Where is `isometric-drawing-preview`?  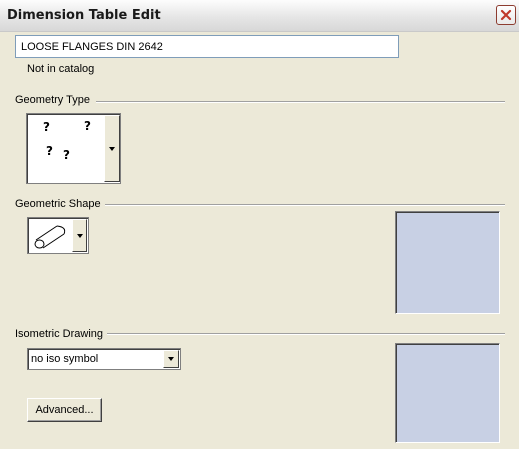 isometric-drawing-preview is located at coordinates (447, 393).